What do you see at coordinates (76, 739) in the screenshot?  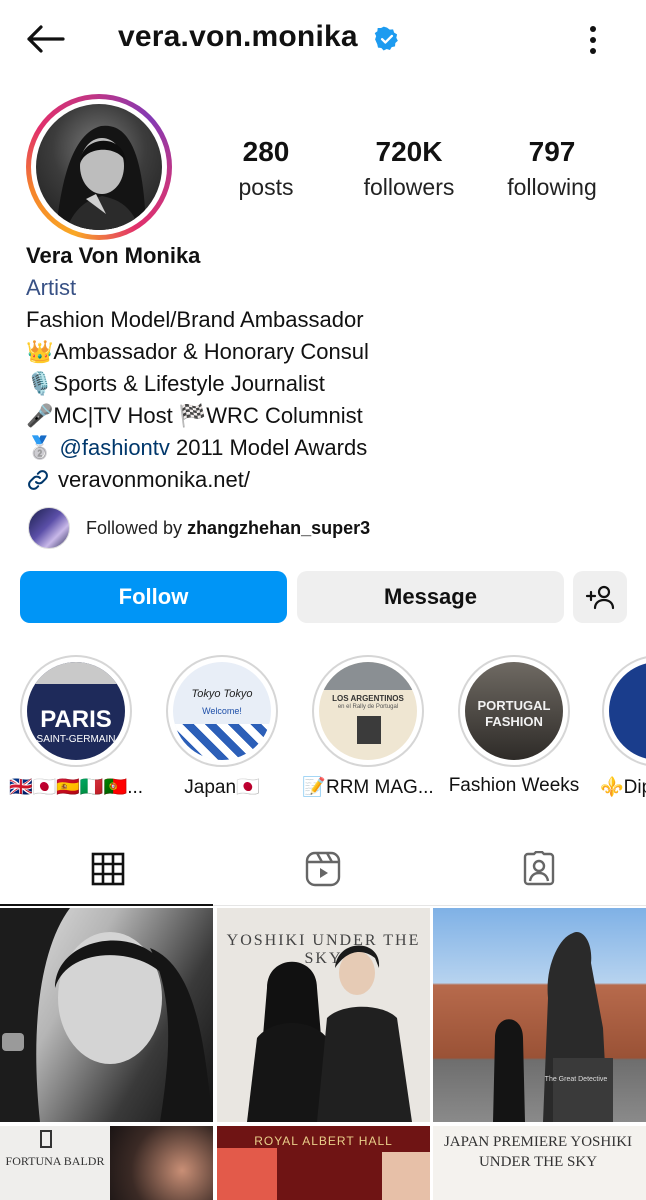 I see `highlight-cover-subtitle: SAINT-GERMAIN` at bounding box center [76, 739].